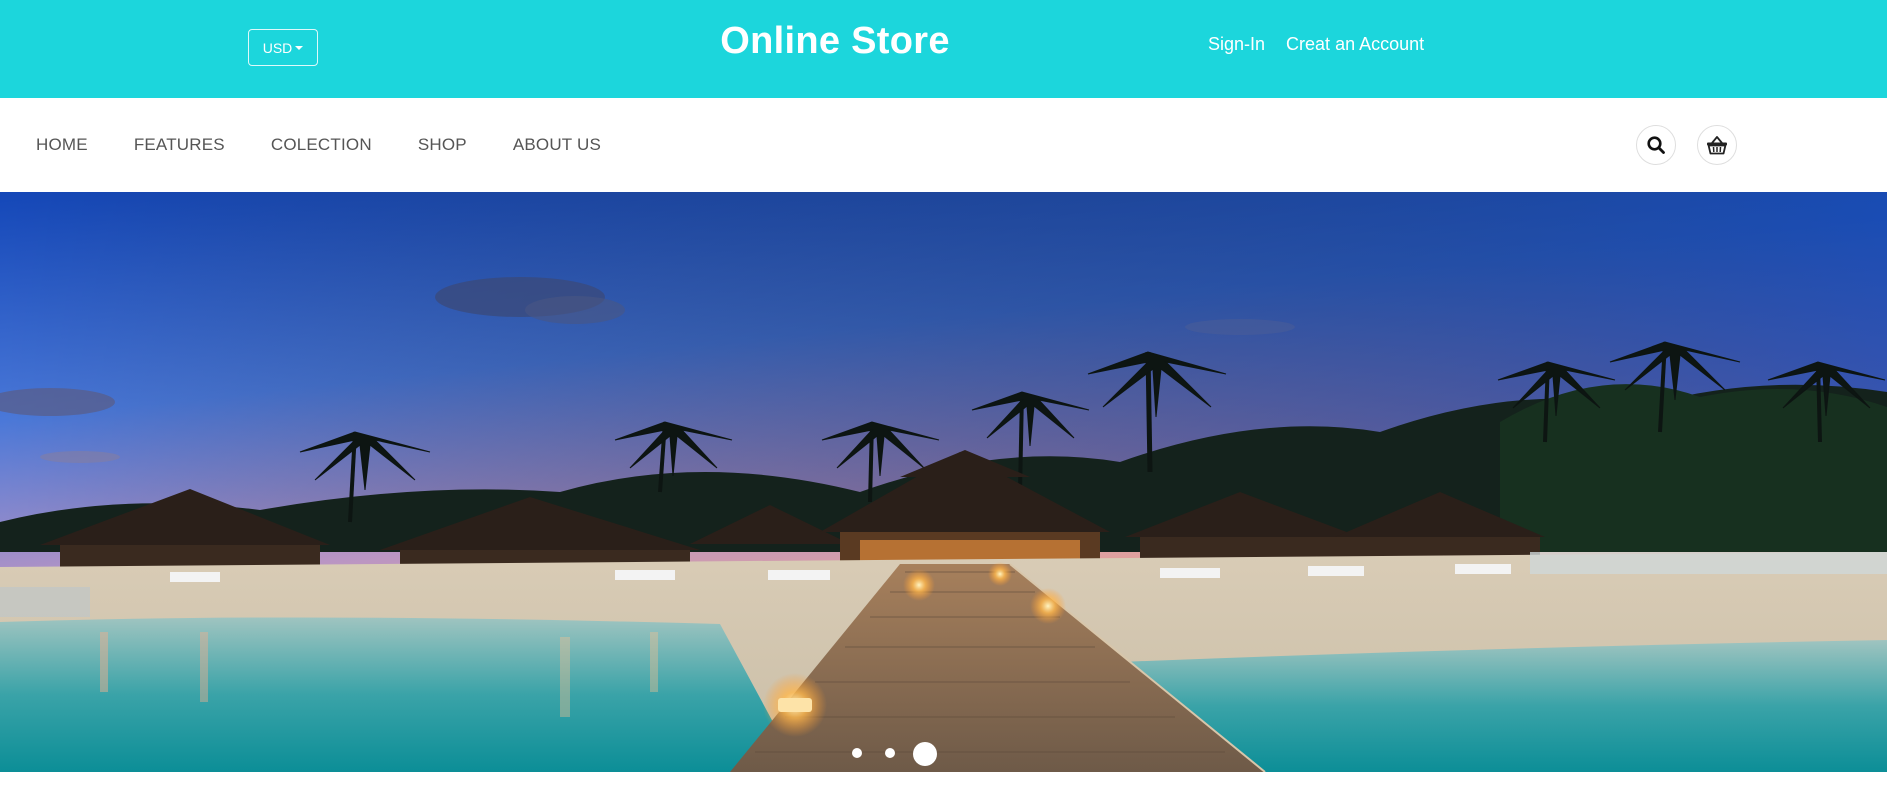 The height and width of the screenshot is (805, 1887). I want to click on sign-in-link: Sign-In, so click(1236, 44).